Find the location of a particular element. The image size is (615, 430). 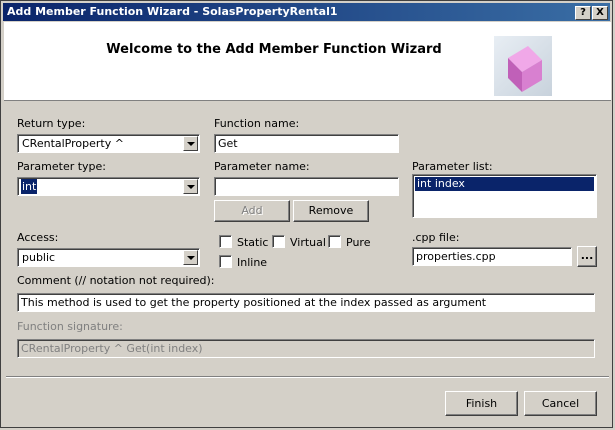

return-type-label: Return type: is located at coordinates (51, 123).